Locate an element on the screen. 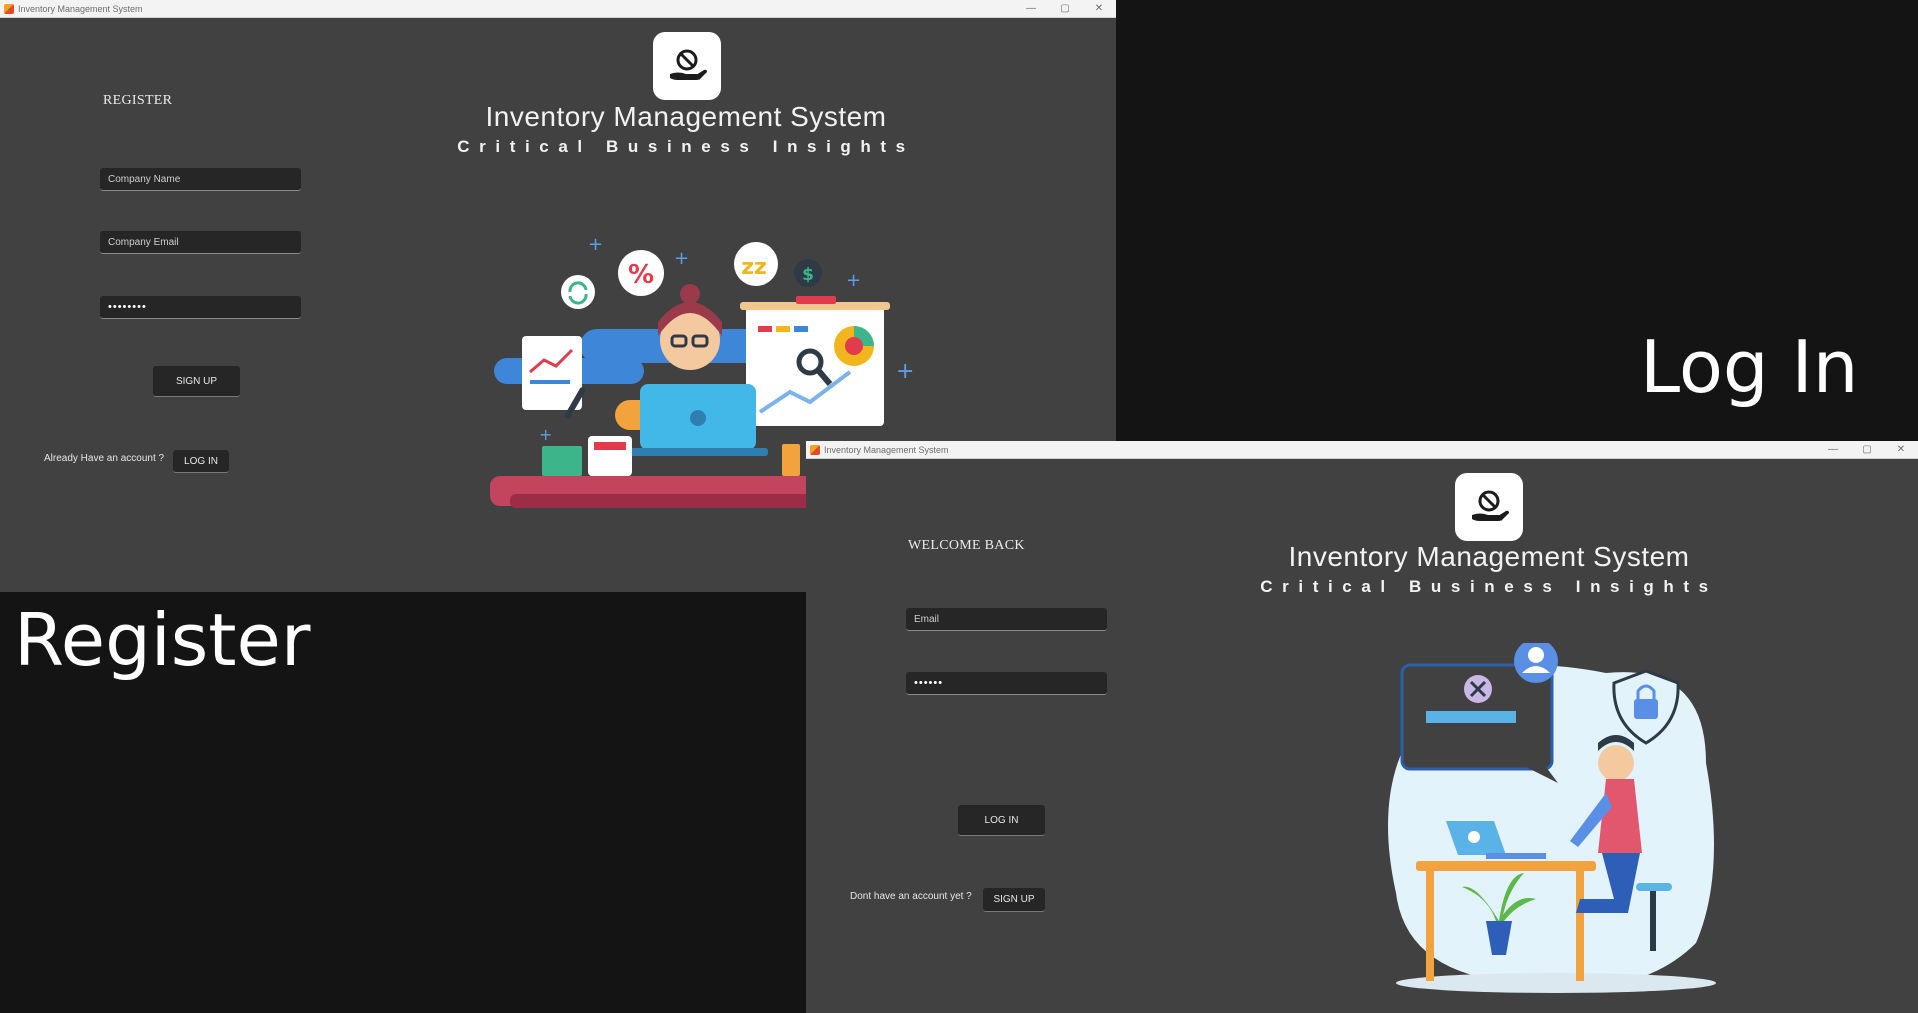 The image size is (1918, 1013). company-name-input is located at coordinates (200, 179).